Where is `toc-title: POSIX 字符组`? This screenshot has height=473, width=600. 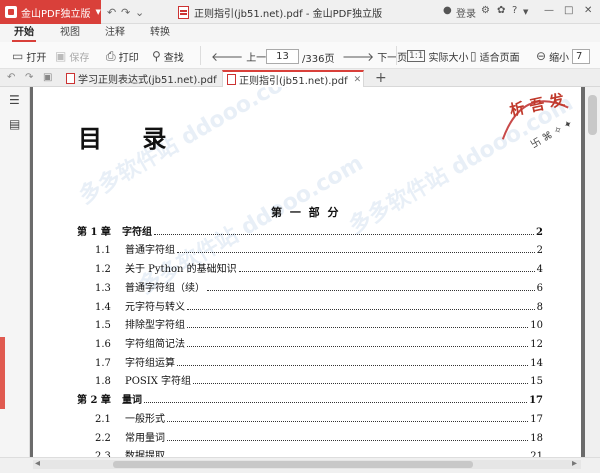
toc-title: POSIX 字符组 is located at coordinates (158, 381).